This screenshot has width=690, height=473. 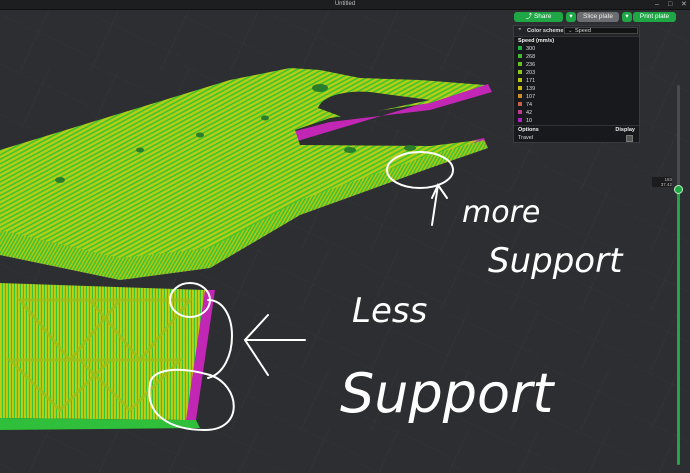 I want to click on annotation-text-more: more, so click(x=501, y=212).